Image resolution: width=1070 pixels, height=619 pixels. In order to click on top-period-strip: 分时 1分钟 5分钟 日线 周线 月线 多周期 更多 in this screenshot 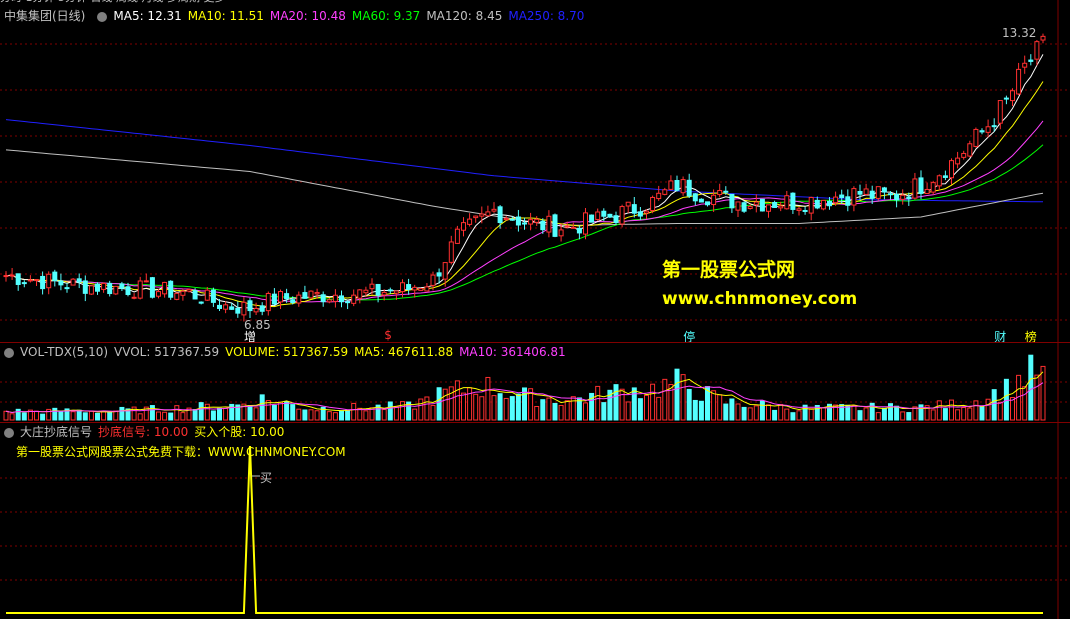, I will do `click(115, 3)`.